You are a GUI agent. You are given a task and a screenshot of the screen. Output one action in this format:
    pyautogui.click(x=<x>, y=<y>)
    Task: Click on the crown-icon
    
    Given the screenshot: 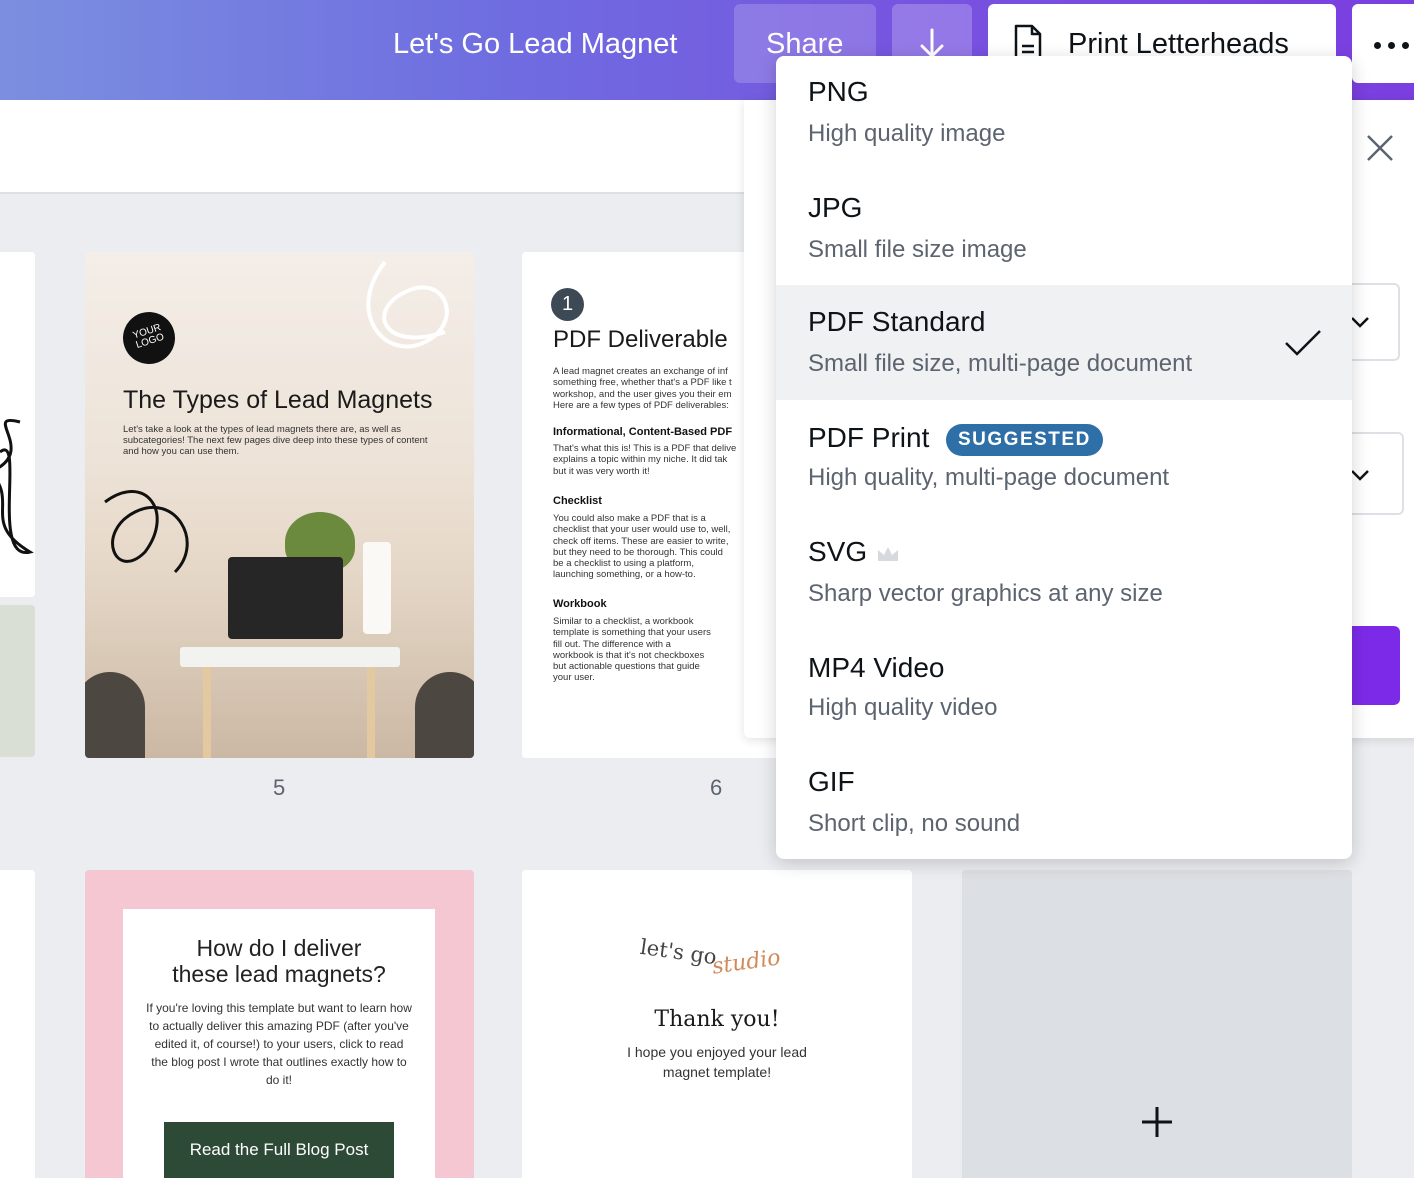 What is the action you would take?
    pyautogui.click(x=888, y=554)
    